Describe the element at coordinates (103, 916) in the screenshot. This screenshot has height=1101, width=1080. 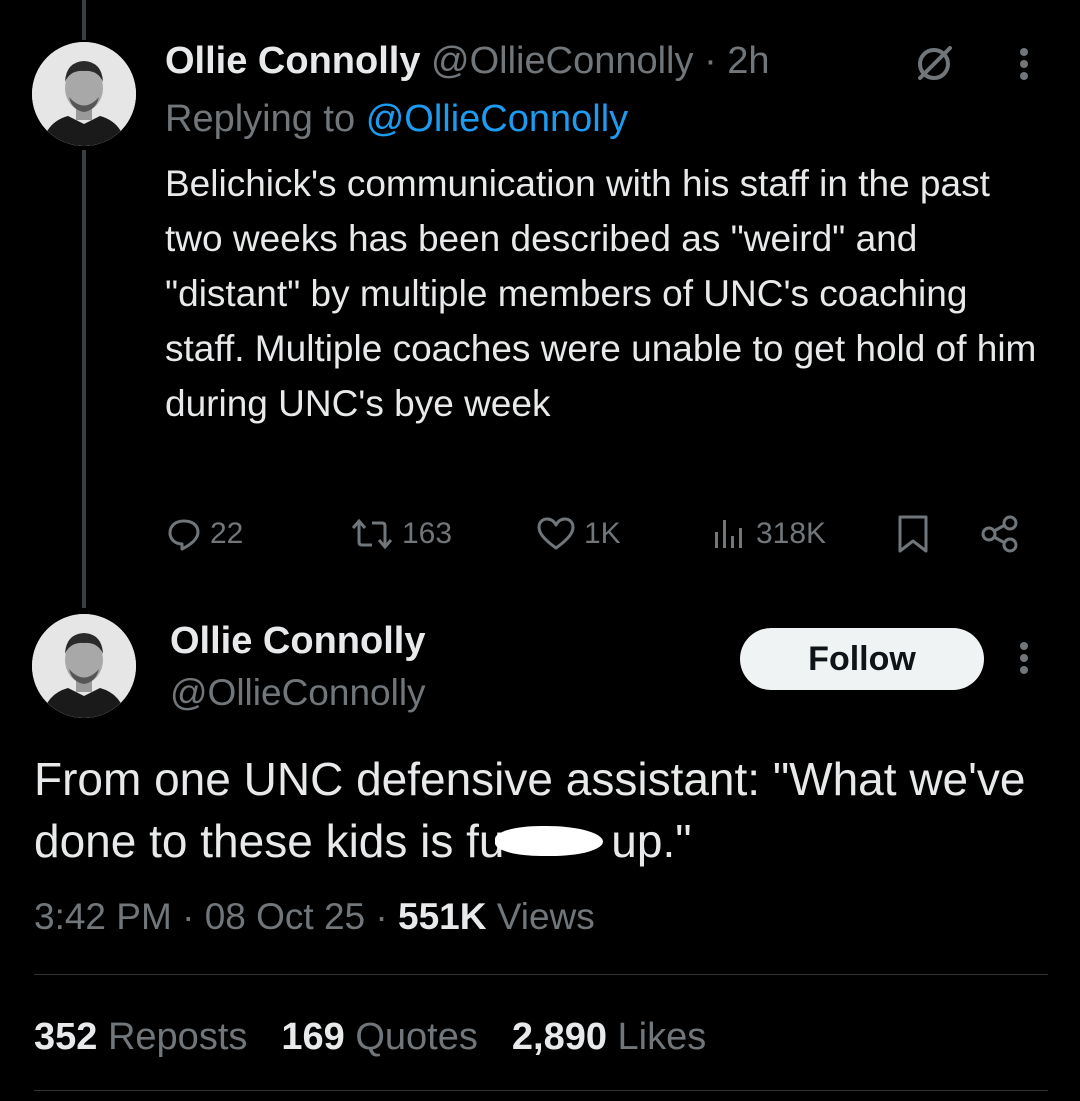
I see `tweet-time: 3:42 PM` at that location.